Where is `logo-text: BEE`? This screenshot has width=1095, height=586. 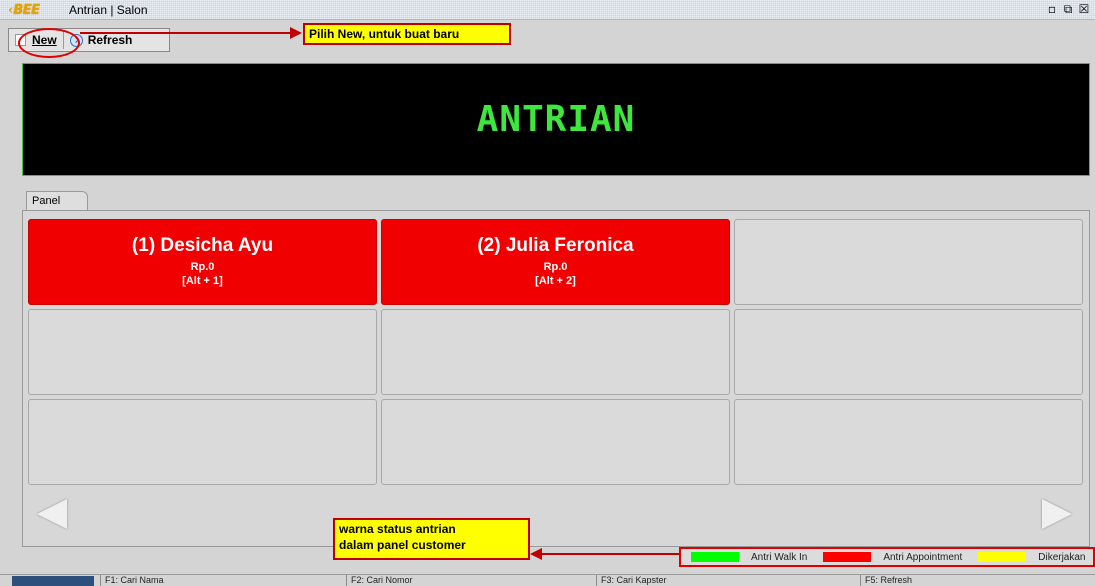
logo-text: BEE is located at coordinates (26, 10).